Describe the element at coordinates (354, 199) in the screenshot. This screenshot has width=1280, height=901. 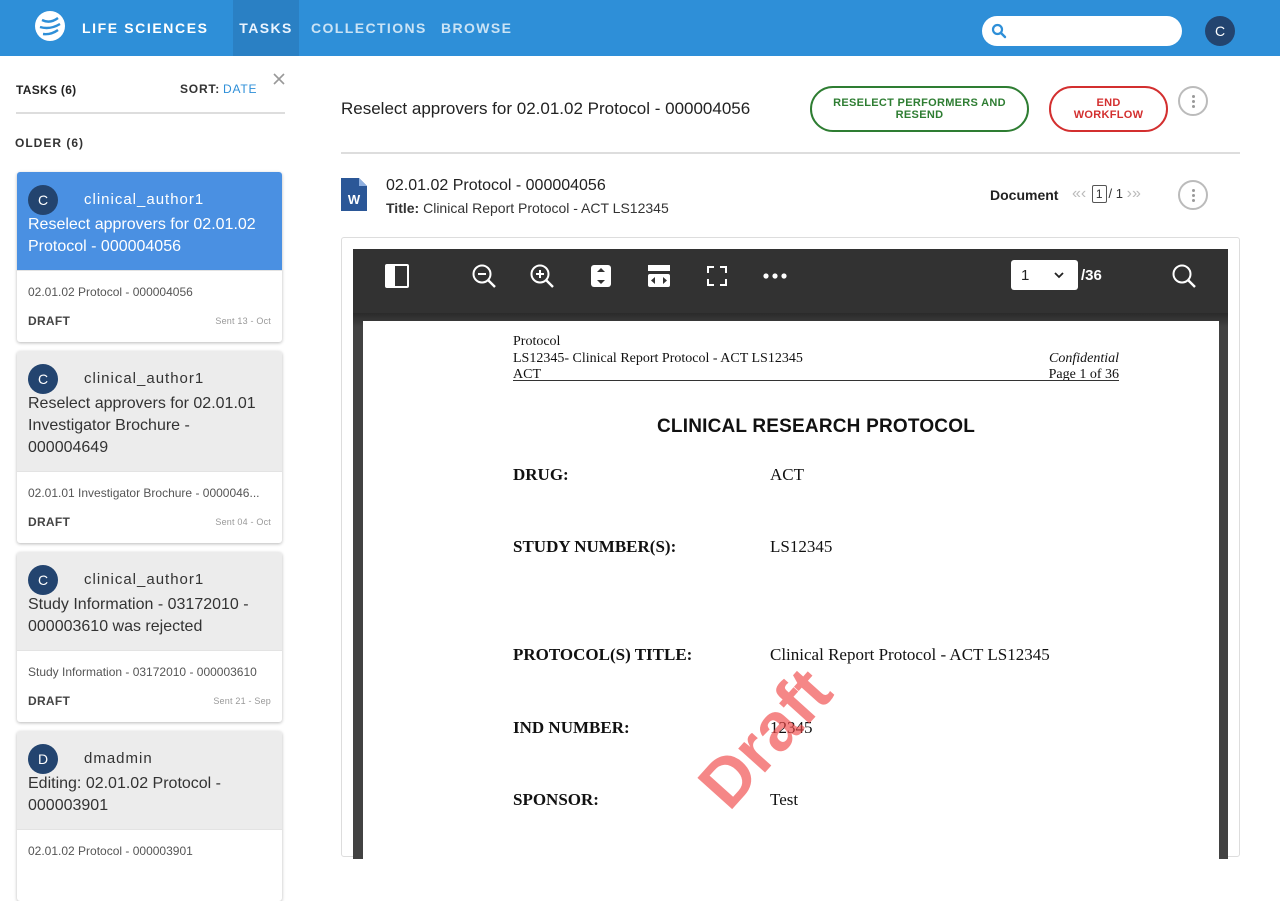
I see `svg-text: W` at that location.